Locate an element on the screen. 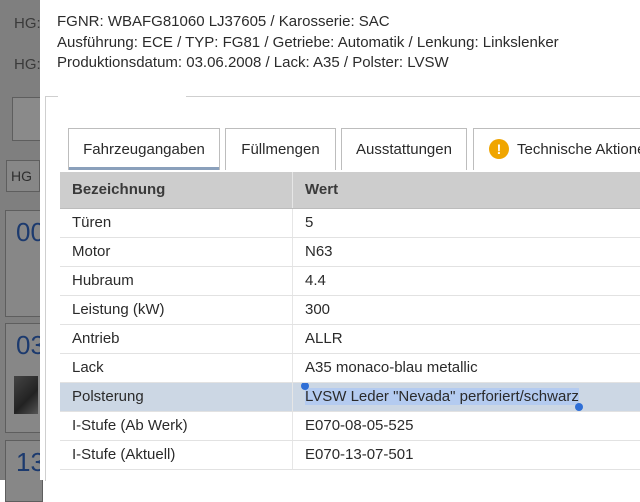 Image resolution: width=640 pixels, height=502 pixels. row-label: Antrieb is located at coordinates (176, 339).